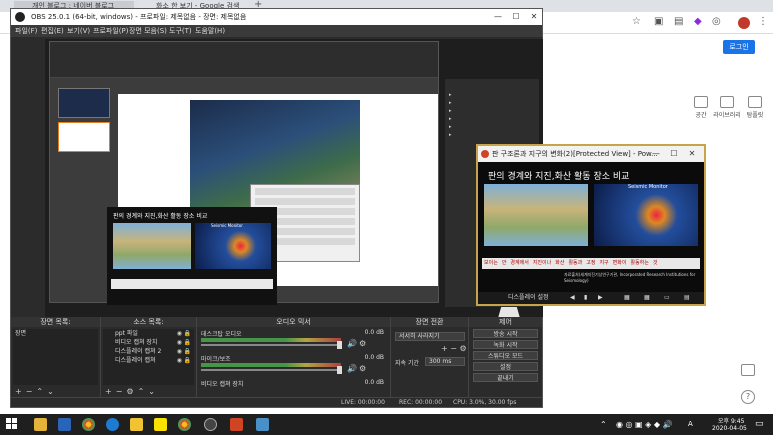  I want to click on scenes-toolbar: +−⌃⌄, so click(36, 391).